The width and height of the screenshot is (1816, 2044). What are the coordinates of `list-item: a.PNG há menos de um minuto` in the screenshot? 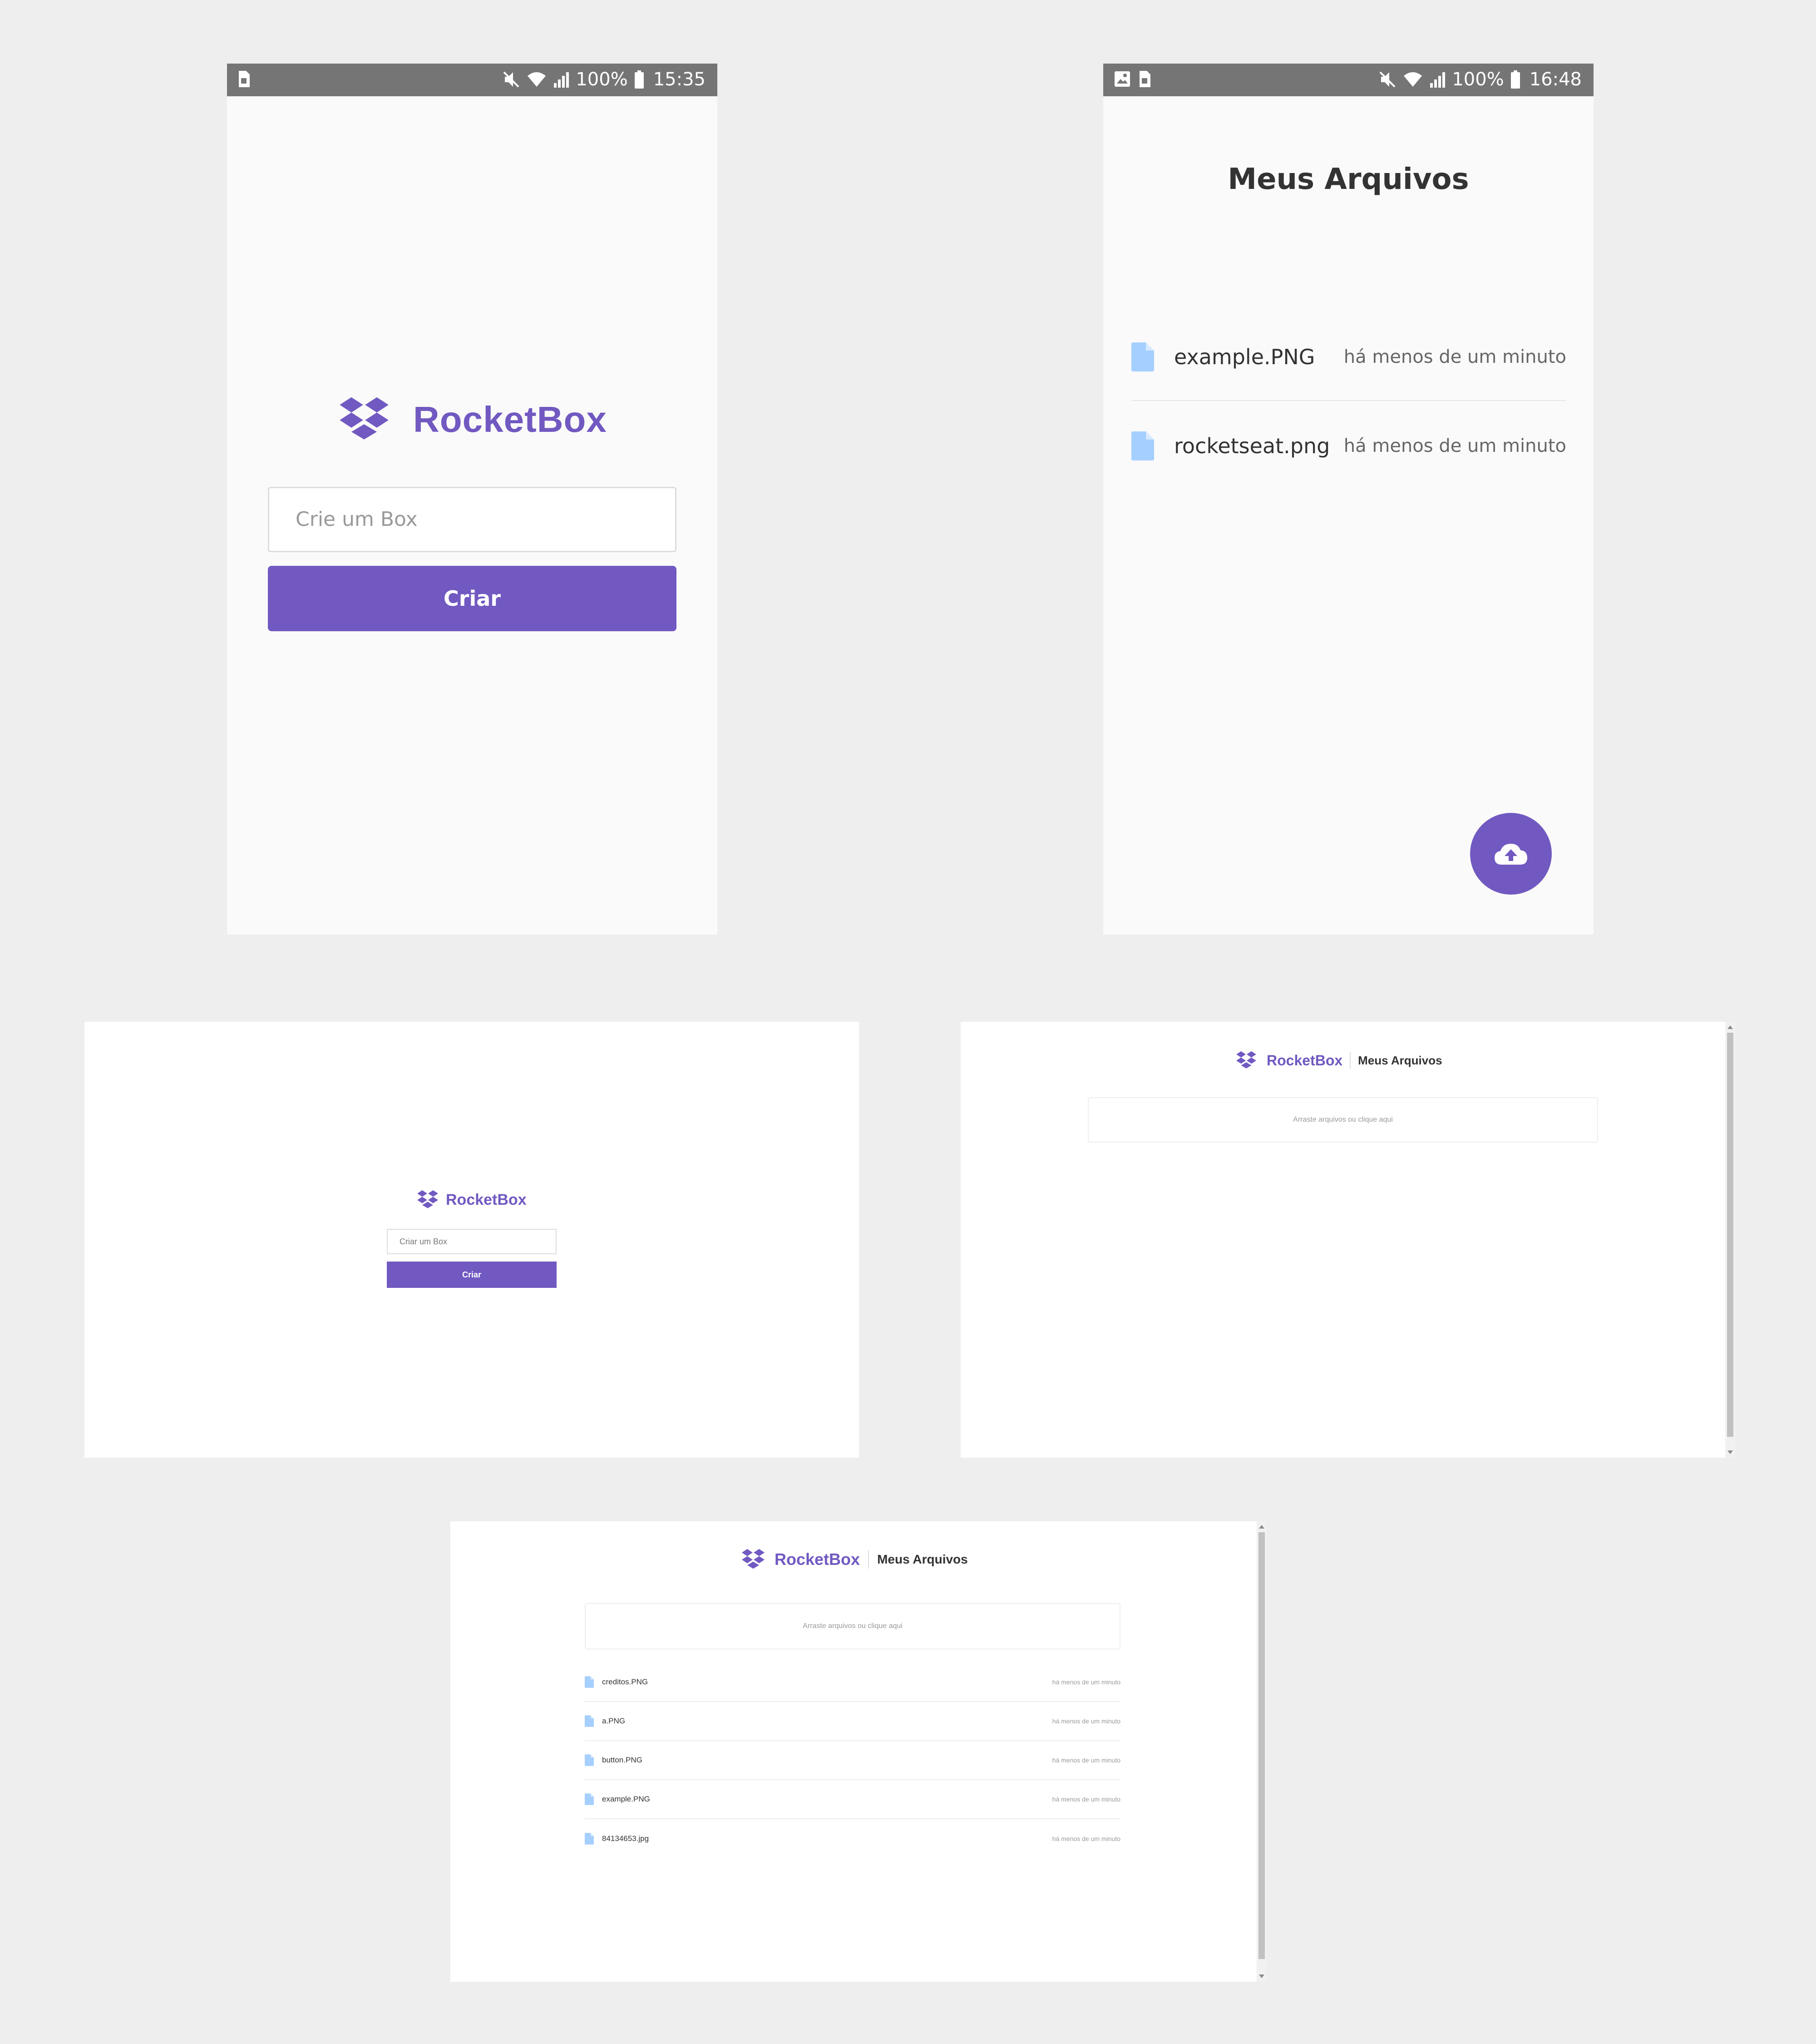 It's located at (852, 1722).